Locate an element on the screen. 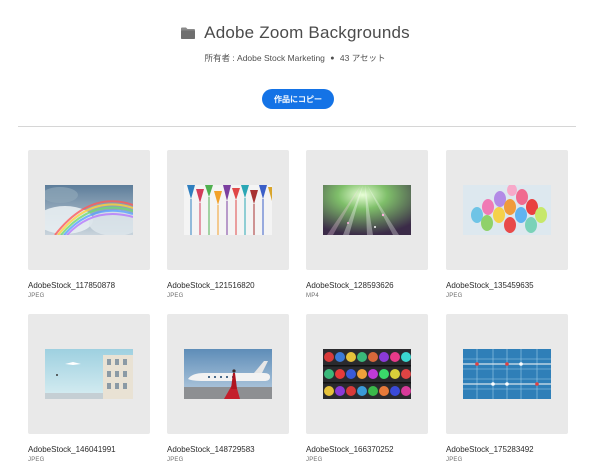  rainbow-clouds-image is located at coordinates (89, 210).